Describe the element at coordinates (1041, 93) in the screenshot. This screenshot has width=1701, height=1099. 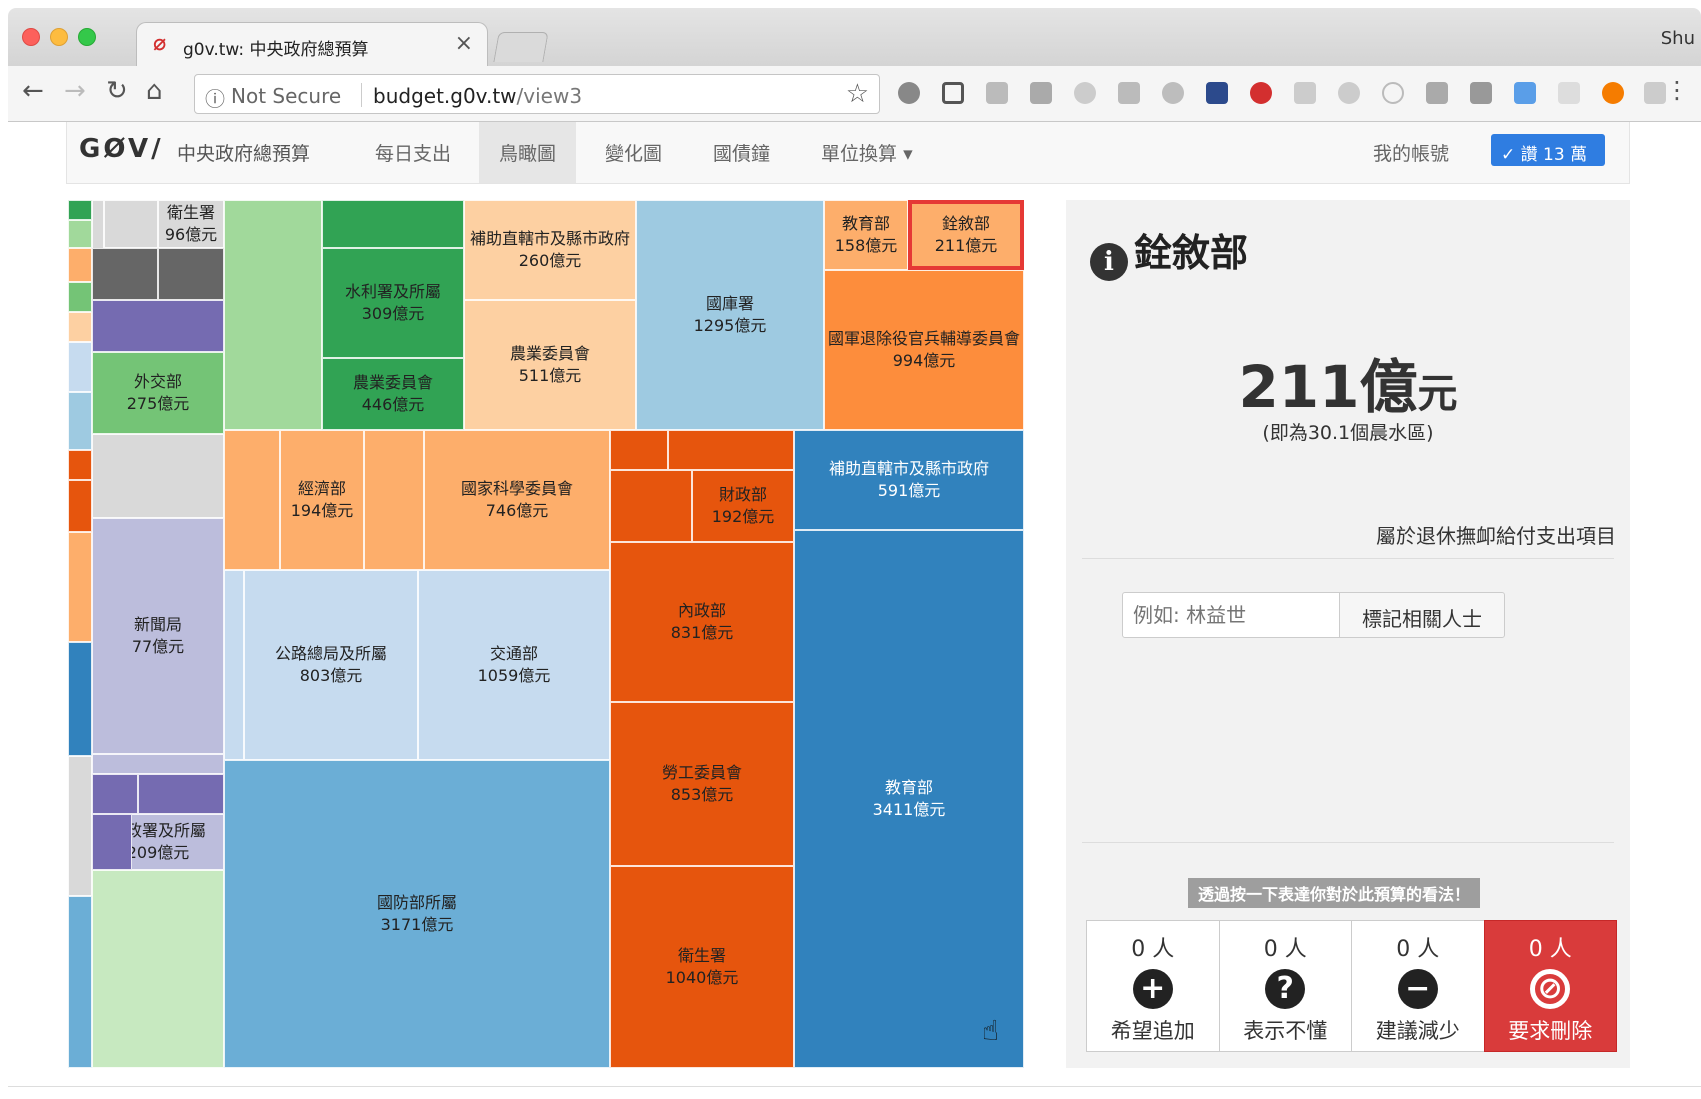
I see `extension-image-icon` at that location.